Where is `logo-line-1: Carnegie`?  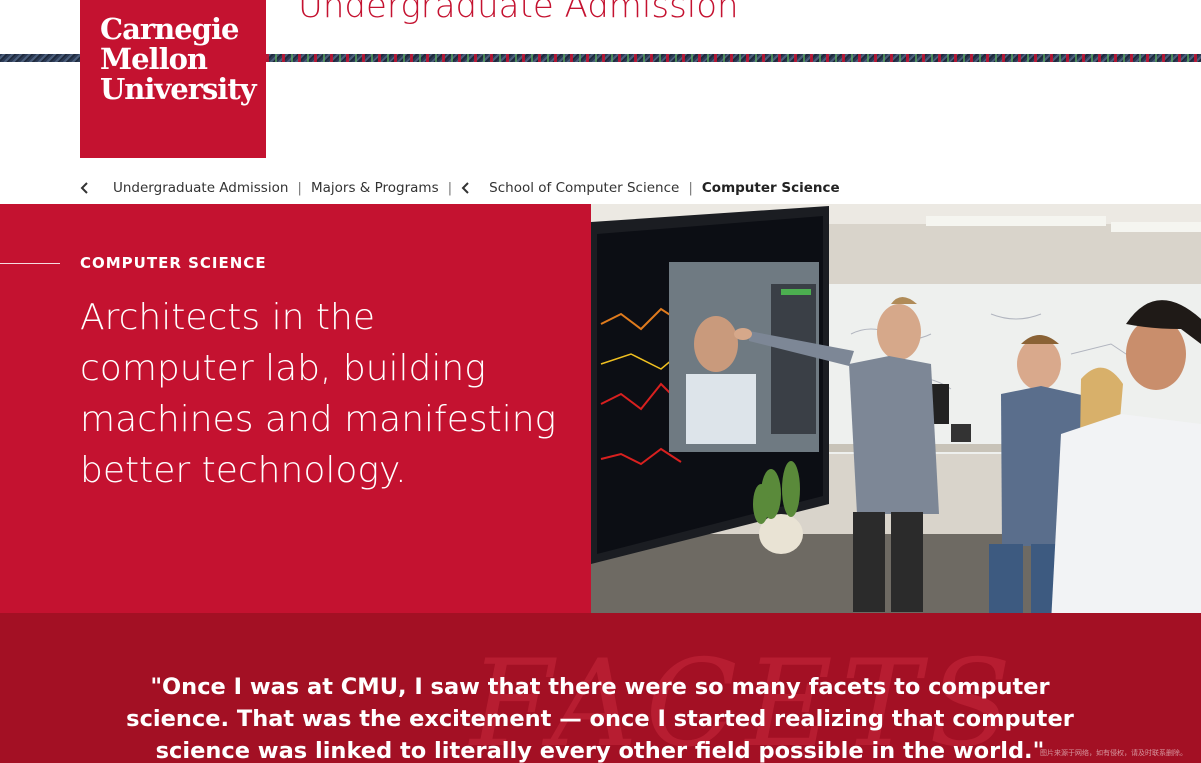 logo-line-1: Carnegie is located at coordinates (169, 29).